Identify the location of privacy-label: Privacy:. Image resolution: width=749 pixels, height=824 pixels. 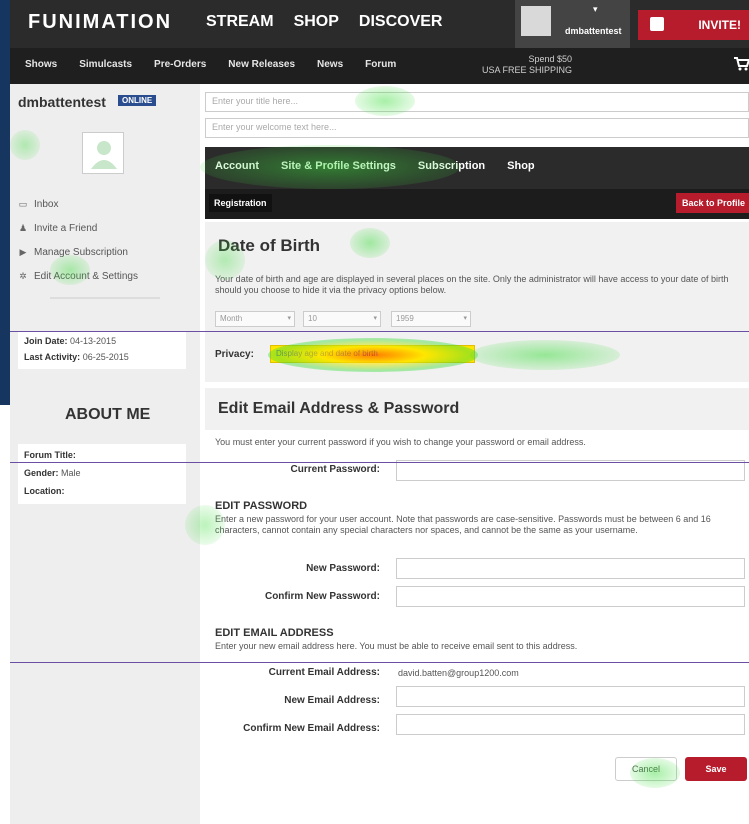
(234, 354).